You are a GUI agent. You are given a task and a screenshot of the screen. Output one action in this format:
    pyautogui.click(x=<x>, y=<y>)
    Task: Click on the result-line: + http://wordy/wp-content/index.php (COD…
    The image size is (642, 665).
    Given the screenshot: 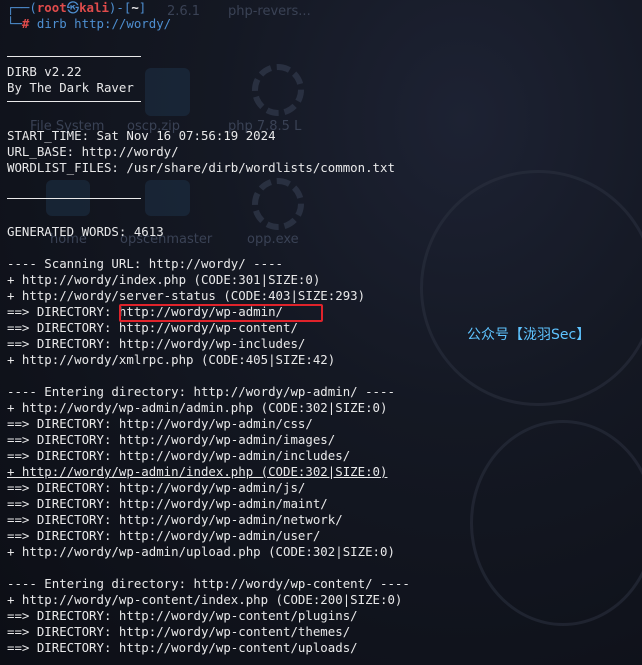 What is the action you would take?
    pyautogui.click(x=205, y=599)
    